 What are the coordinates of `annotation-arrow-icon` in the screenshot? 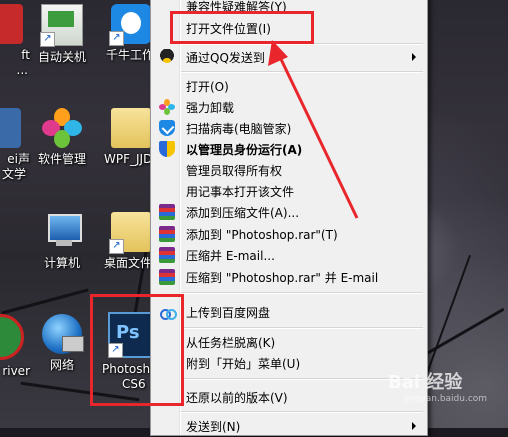 It's located at (313, 129).